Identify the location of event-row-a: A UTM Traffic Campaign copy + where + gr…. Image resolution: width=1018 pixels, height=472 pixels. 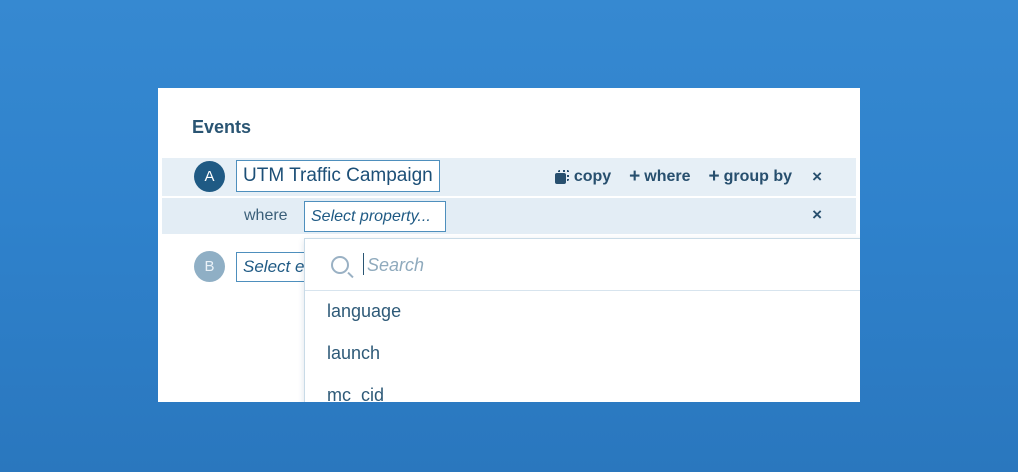
(509, 177).